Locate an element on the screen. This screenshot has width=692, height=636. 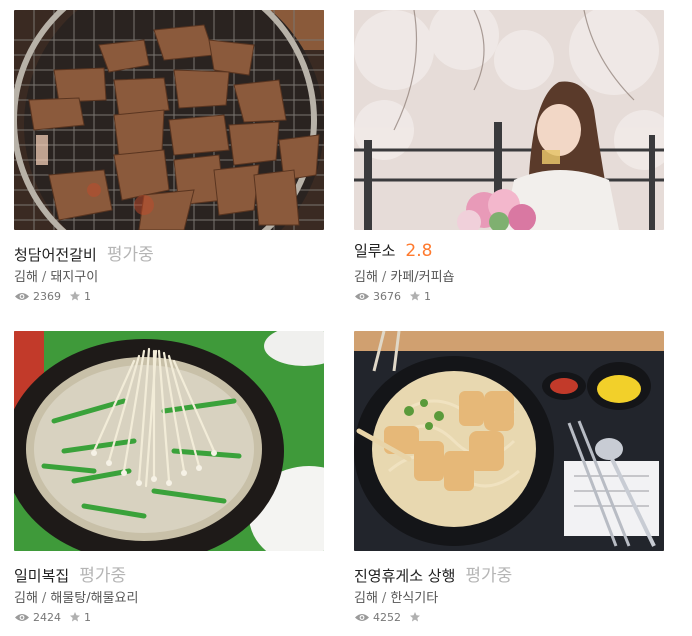
restaurant-name: 진영휴게소 상행 is located at coordinates (404, 575).